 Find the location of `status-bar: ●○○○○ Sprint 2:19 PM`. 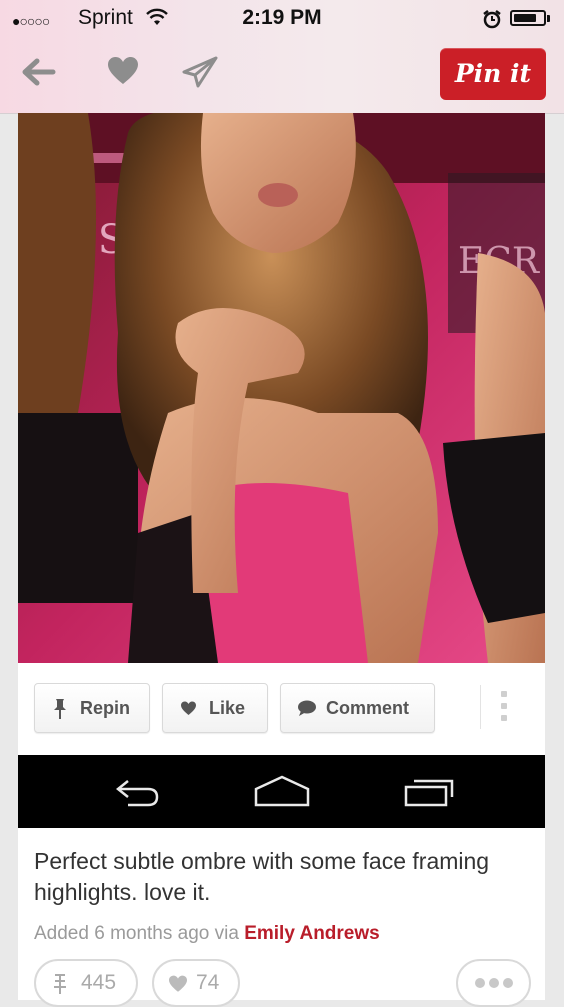

status-bar: ●○○○○ Sprint 2:19 PM is located at coordinates (282, 20).